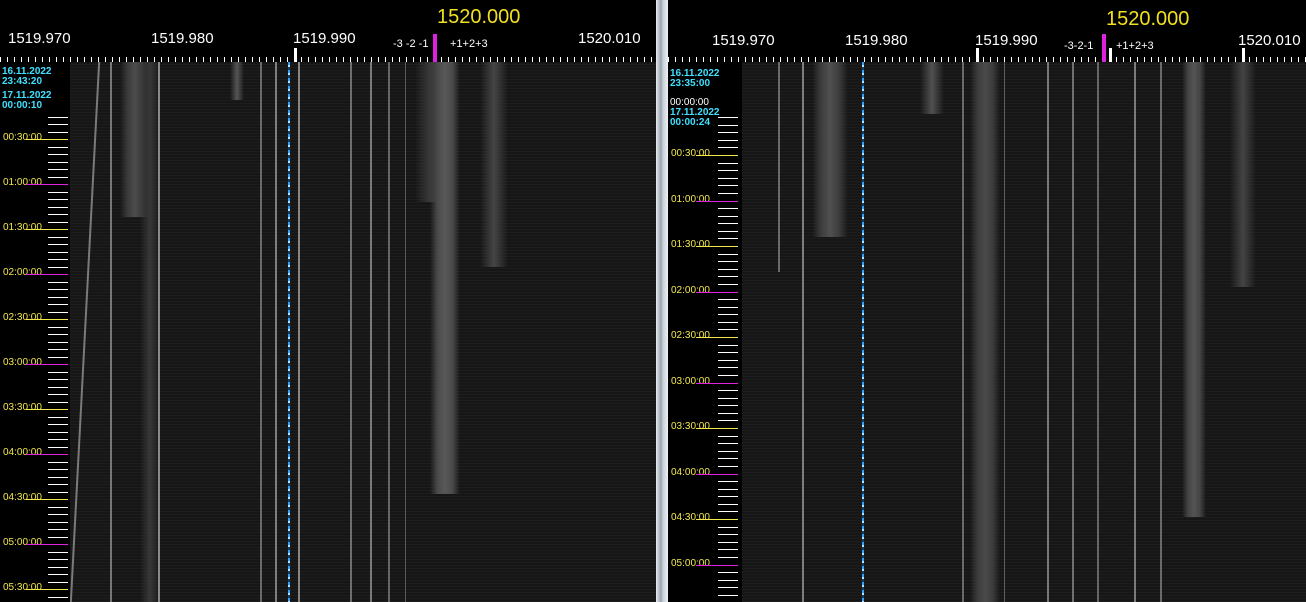 The width and height of the screenshot is (1306, 602). Describe the element at coordinates (22, 182) in the screenshot. I see `time-label: 01:00:00` at that location.